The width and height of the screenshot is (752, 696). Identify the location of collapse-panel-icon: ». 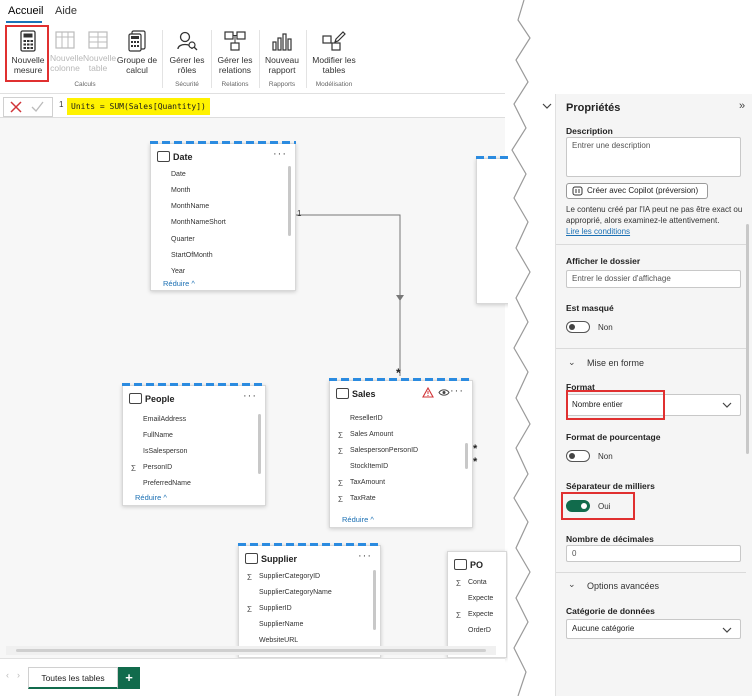
(742, 106).